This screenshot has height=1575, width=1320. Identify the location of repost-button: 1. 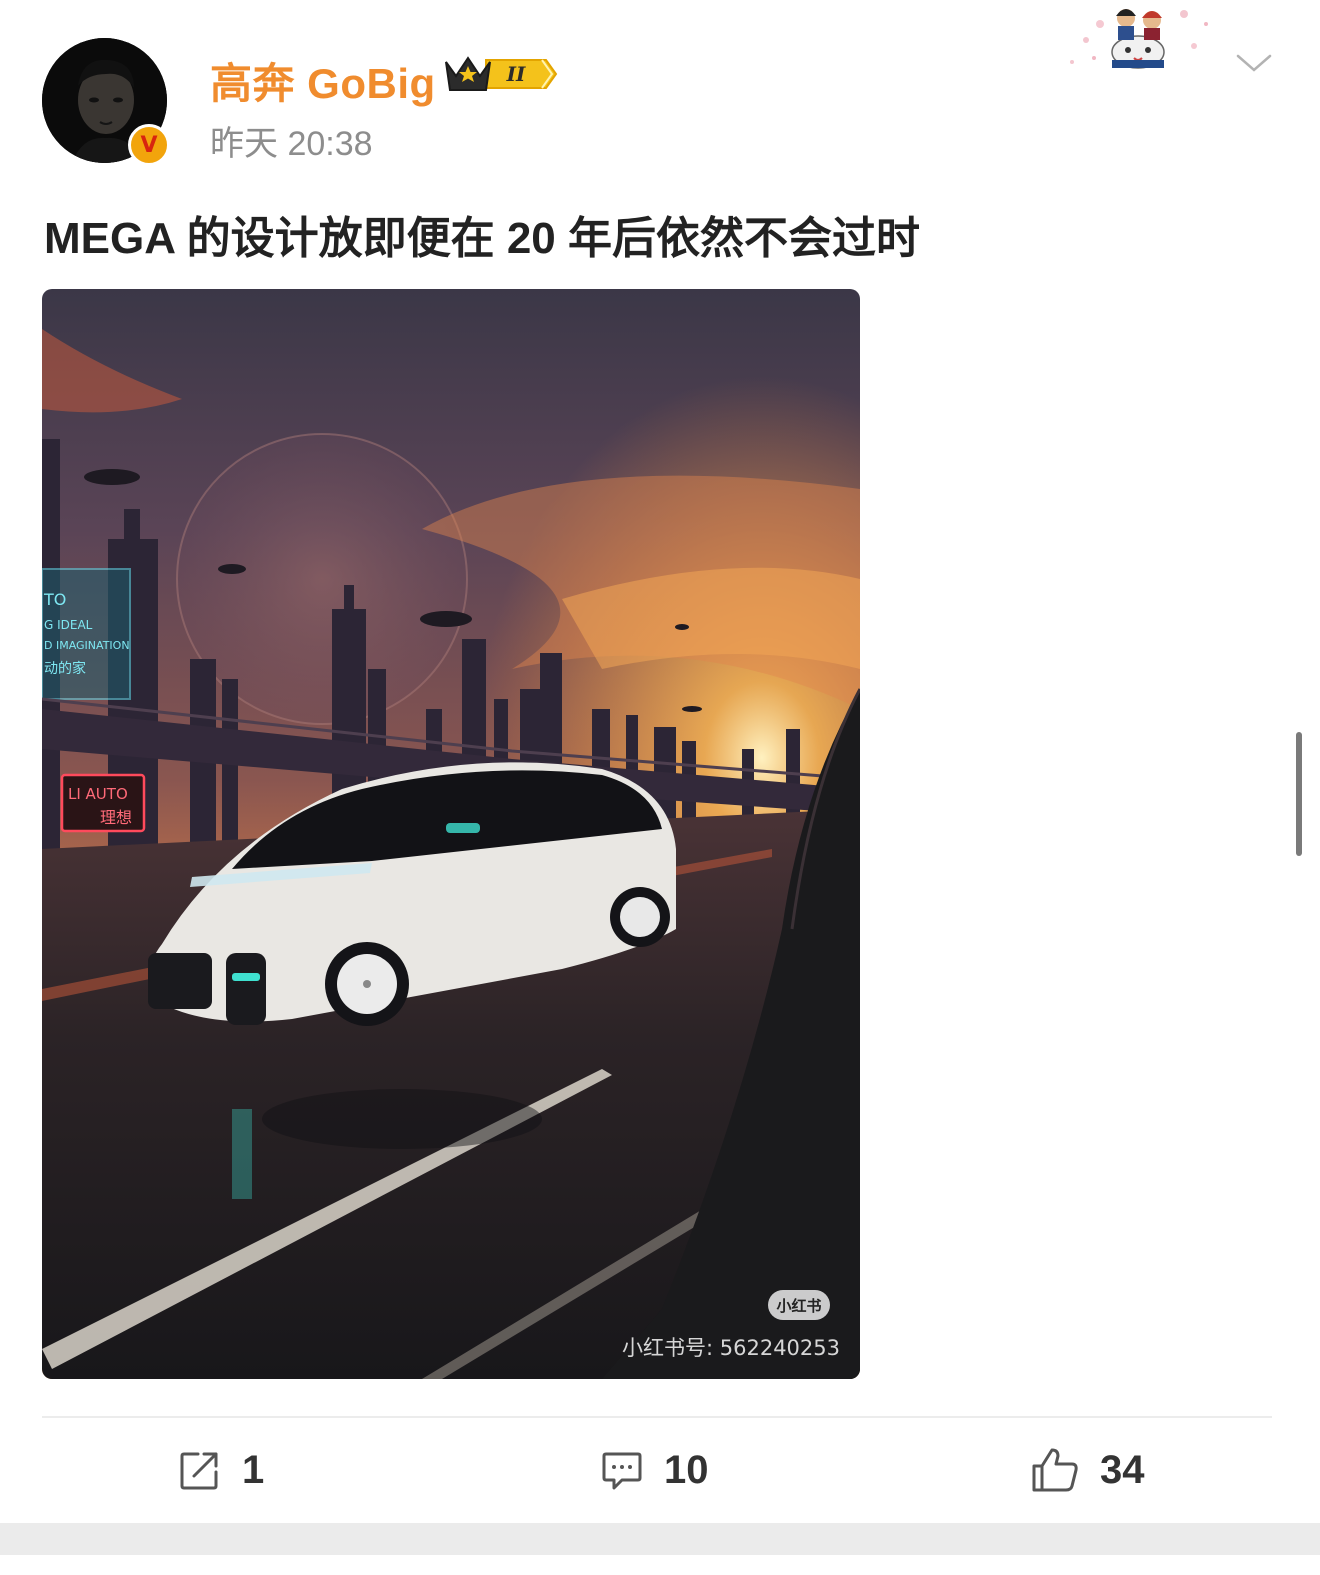
(221, 1470).